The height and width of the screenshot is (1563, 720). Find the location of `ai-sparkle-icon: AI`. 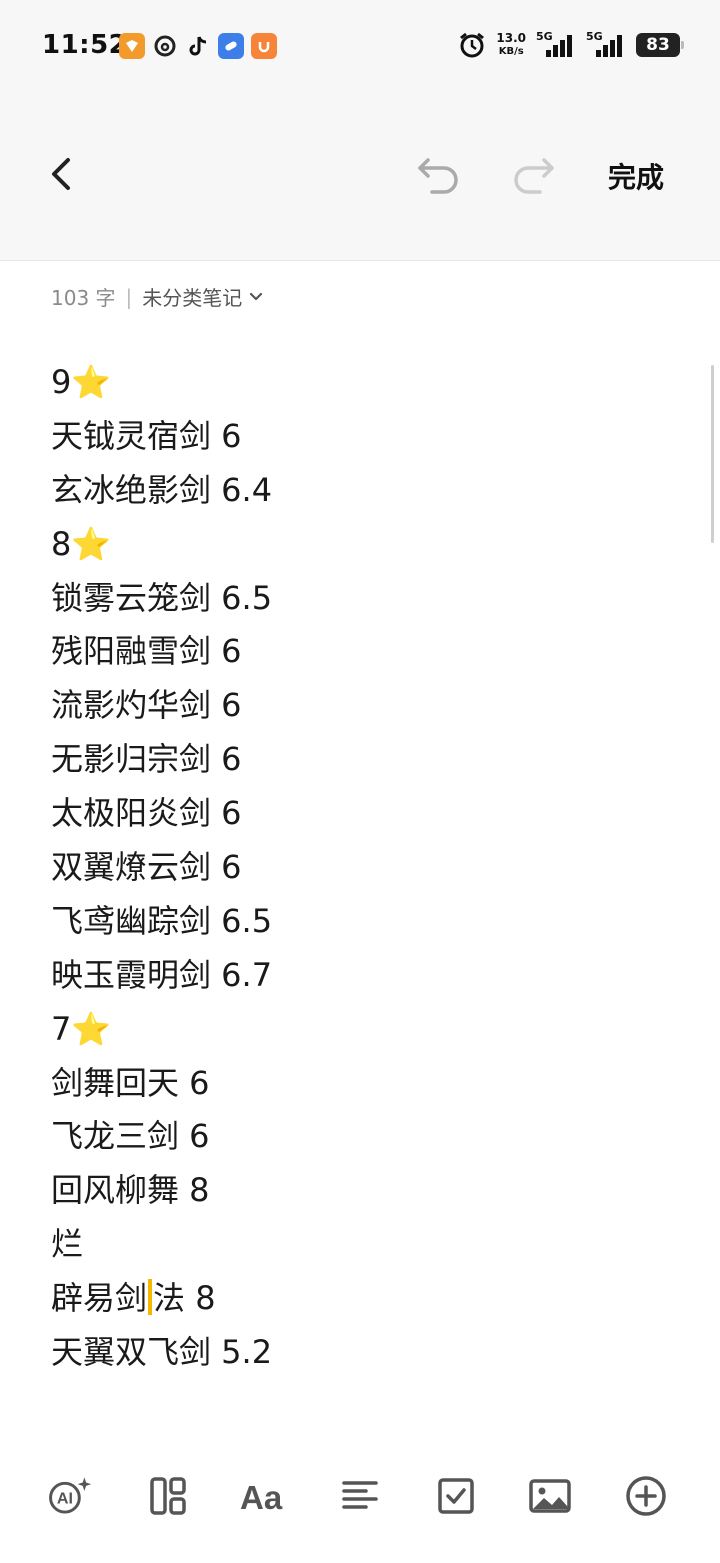

ai-sparkle-icon: AI is located at coordinates (70, 1495).